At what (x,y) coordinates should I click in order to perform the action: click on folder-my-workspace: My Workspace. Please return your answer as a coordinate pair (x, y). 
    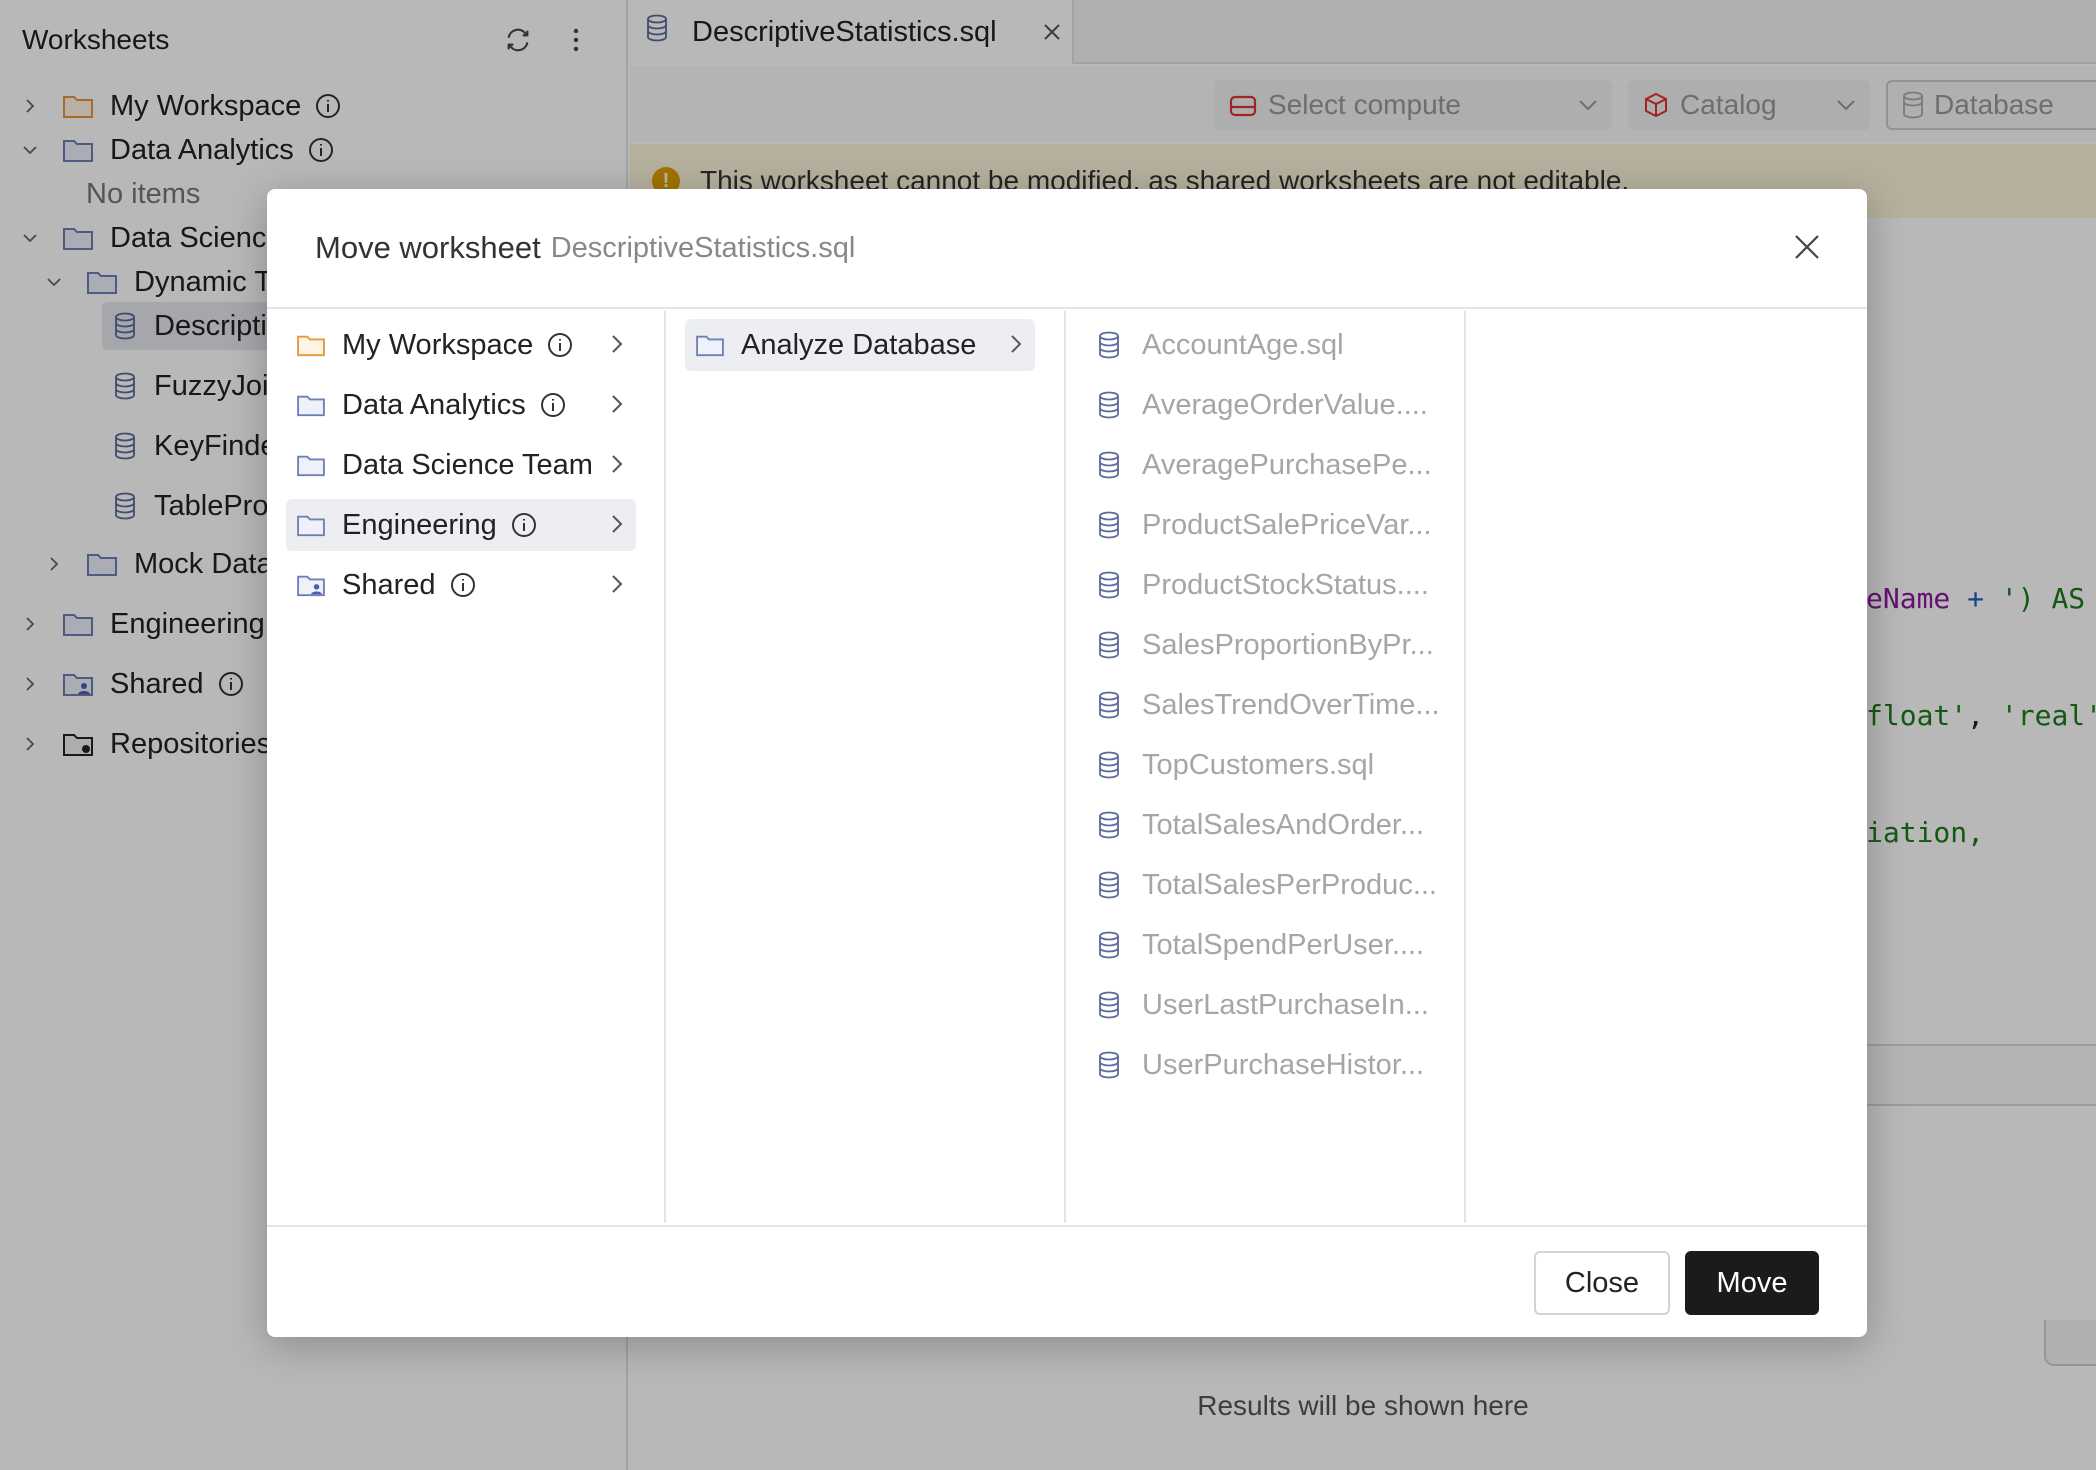
    Looking at the image, I should click on (461, 345).